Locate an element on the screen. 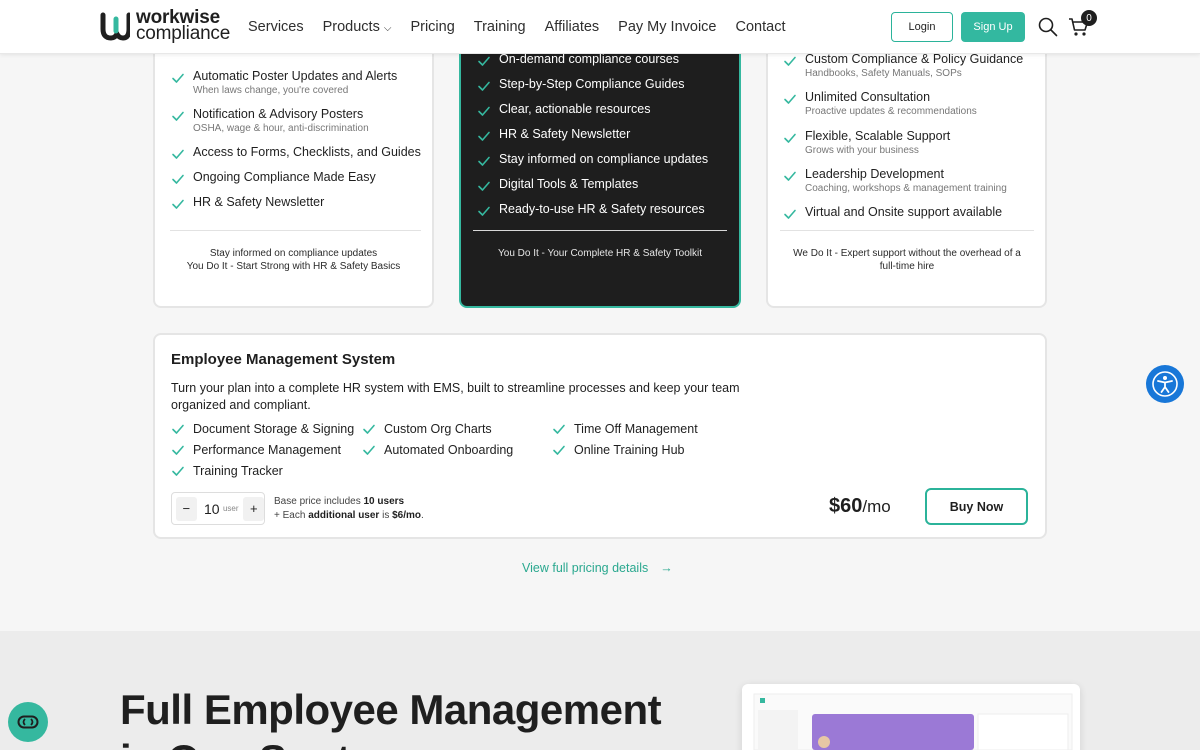 This screenshot has width=1200, height=750. cart-count-badge: 0 is located at coordinates (1089, 18).